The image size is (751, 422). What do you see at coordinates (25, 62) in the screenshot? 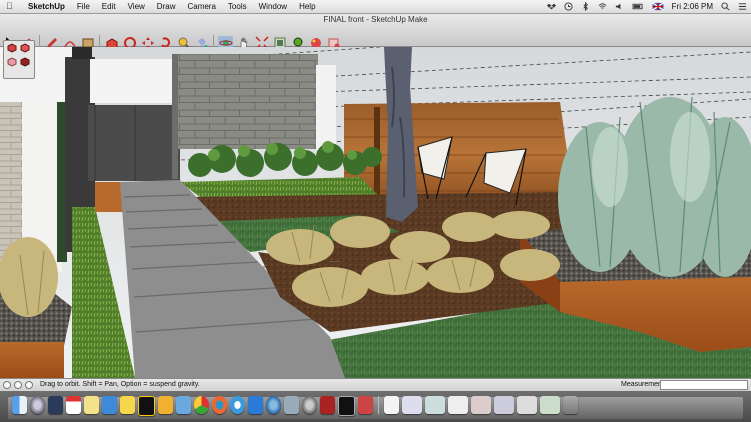
I see `cube-dark-icon` at bounding box center [25, 62].